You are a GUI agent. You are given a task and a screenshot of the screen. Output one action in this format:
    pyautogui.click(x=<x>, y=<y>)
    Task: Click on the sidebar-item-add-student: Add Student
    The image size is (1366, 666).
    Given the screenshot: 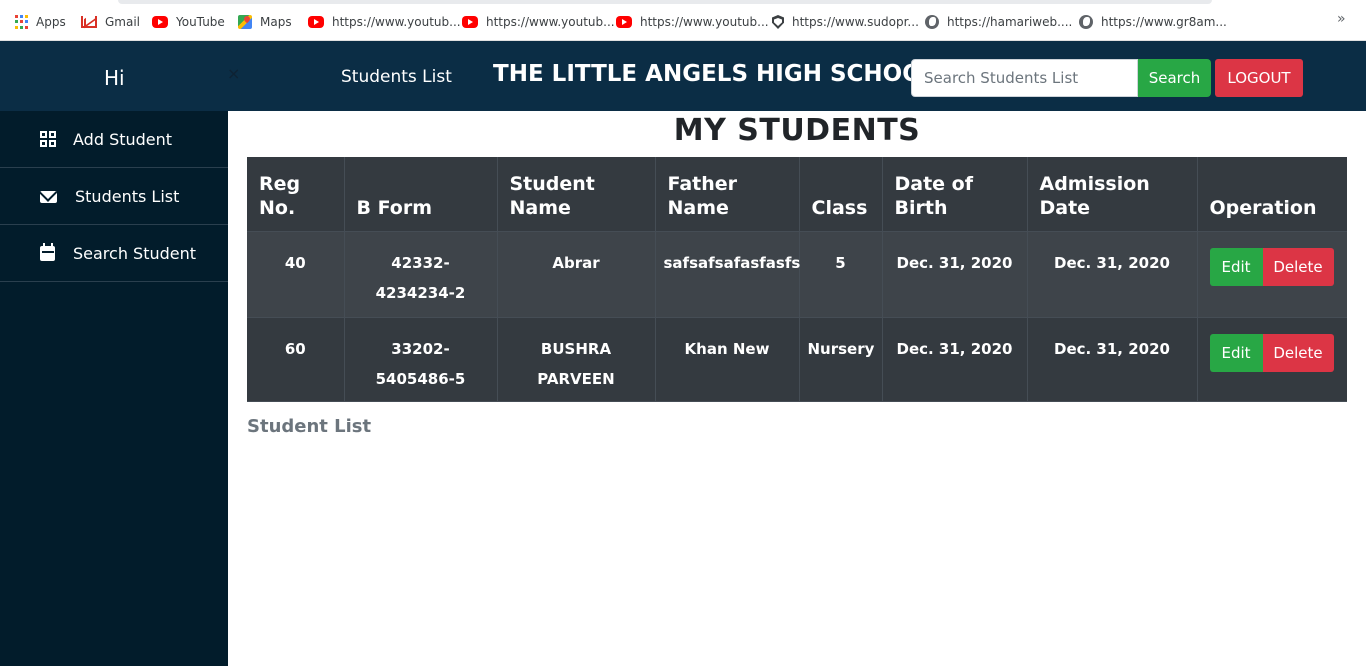 What is the action you would take?
    pyautogui.click(x=114, y=139)
    